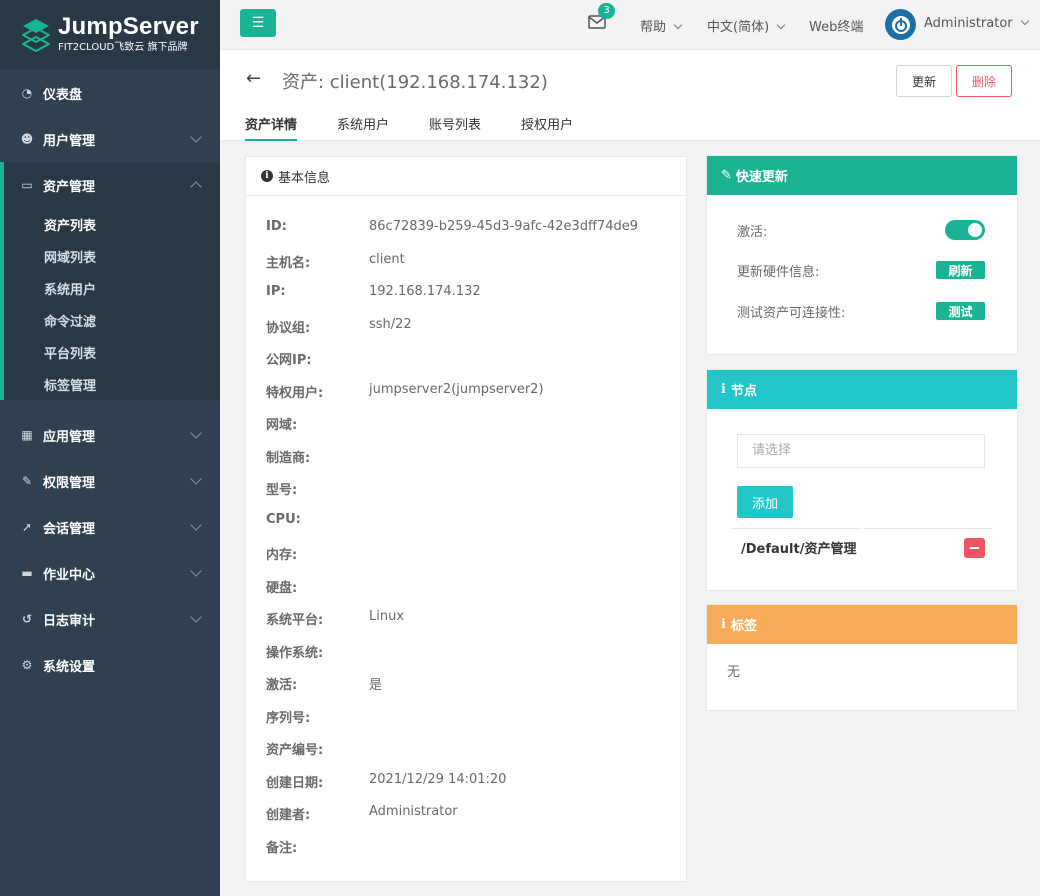 This screenshot has height=896, width=1040. Describe the element at coordinates (282, 425) in the screenshot. I see `info-key: 网域:` at that location.